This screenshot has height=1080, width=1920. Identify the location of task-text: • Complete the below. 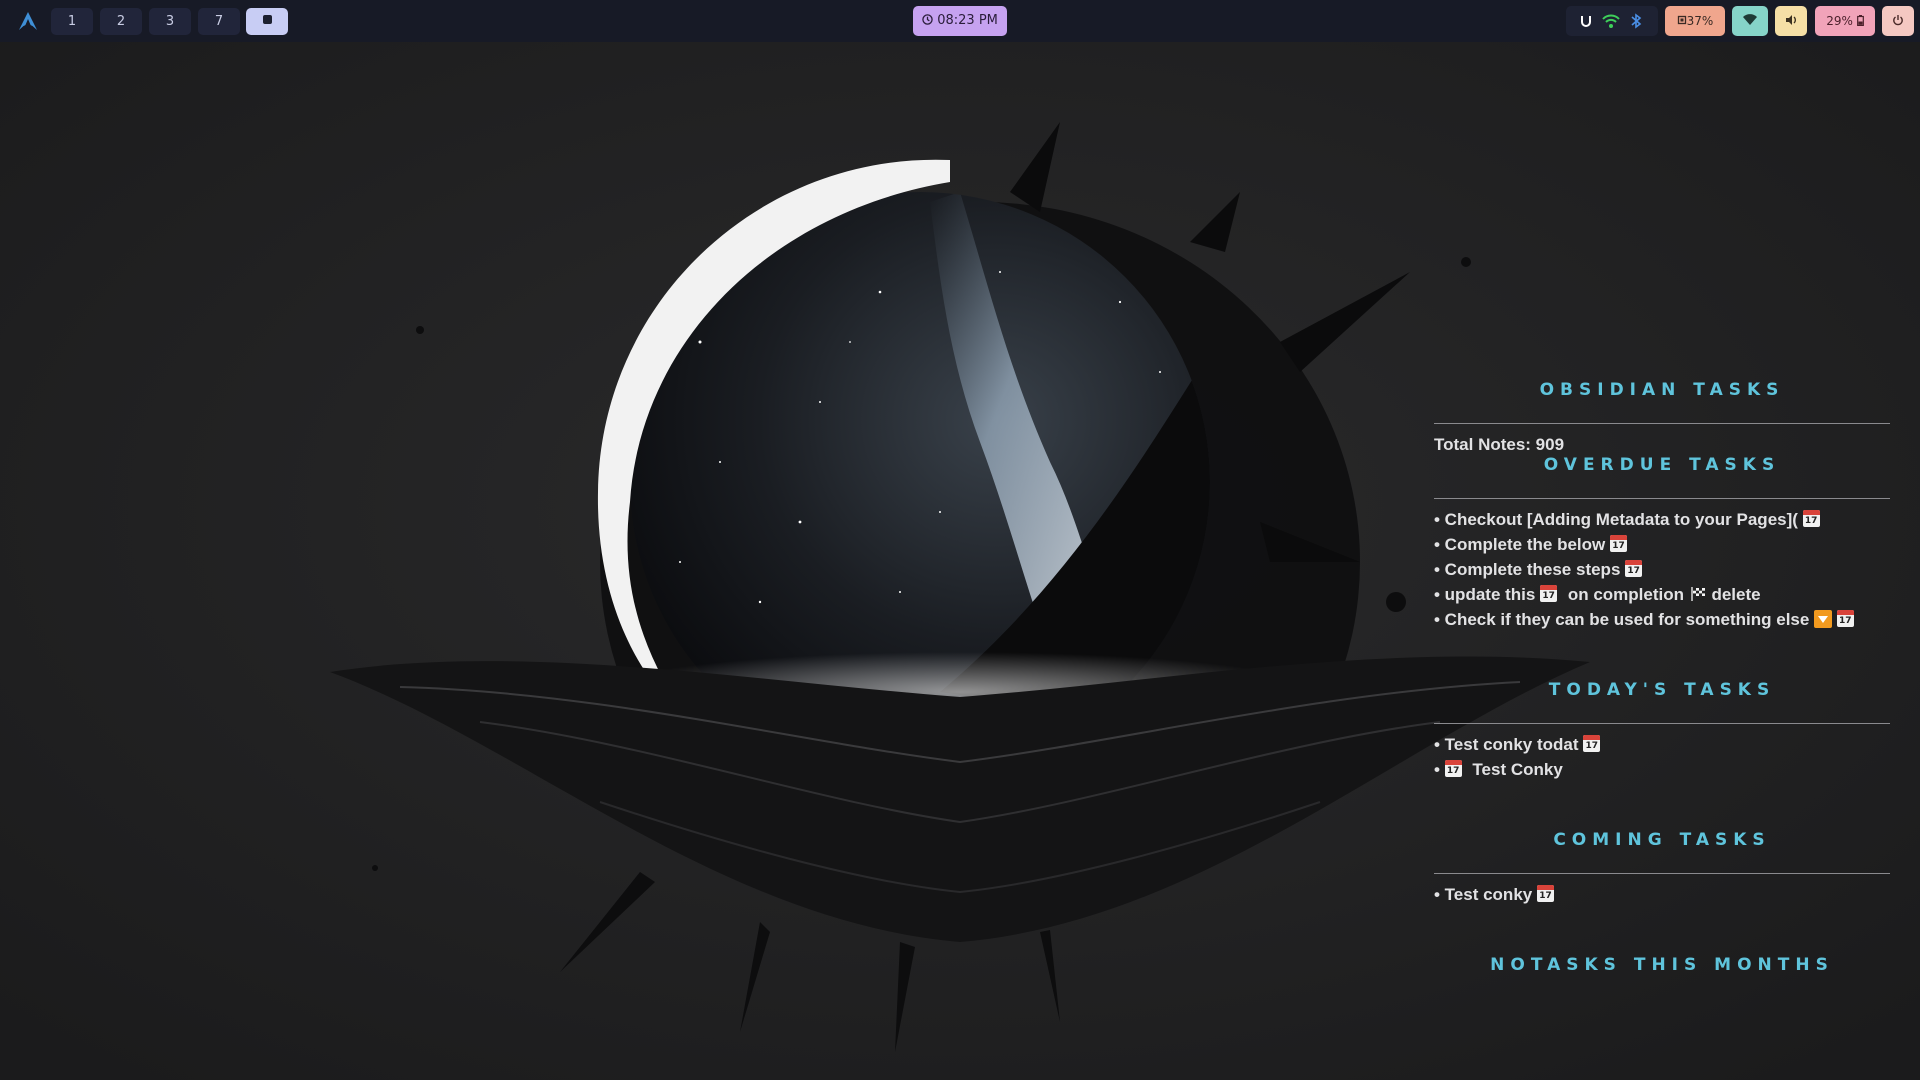
(1520, 544).